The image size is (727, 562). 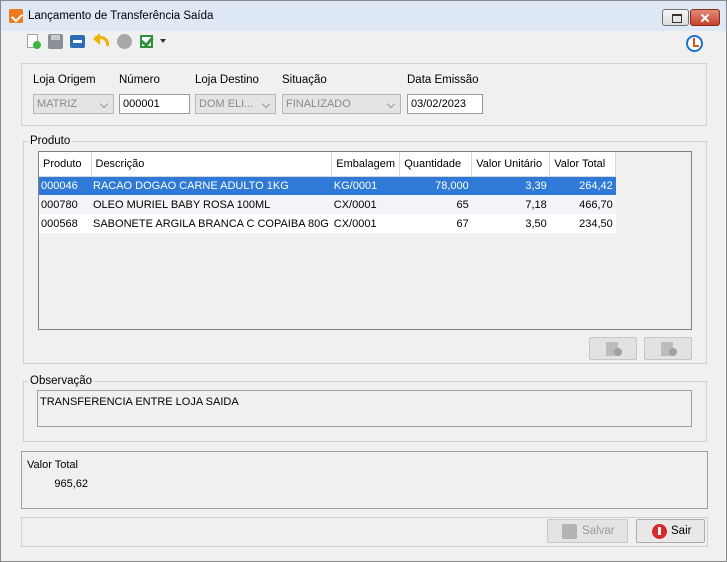 I want to click on cell-quantidade: 65, so click(x=435, y=204).